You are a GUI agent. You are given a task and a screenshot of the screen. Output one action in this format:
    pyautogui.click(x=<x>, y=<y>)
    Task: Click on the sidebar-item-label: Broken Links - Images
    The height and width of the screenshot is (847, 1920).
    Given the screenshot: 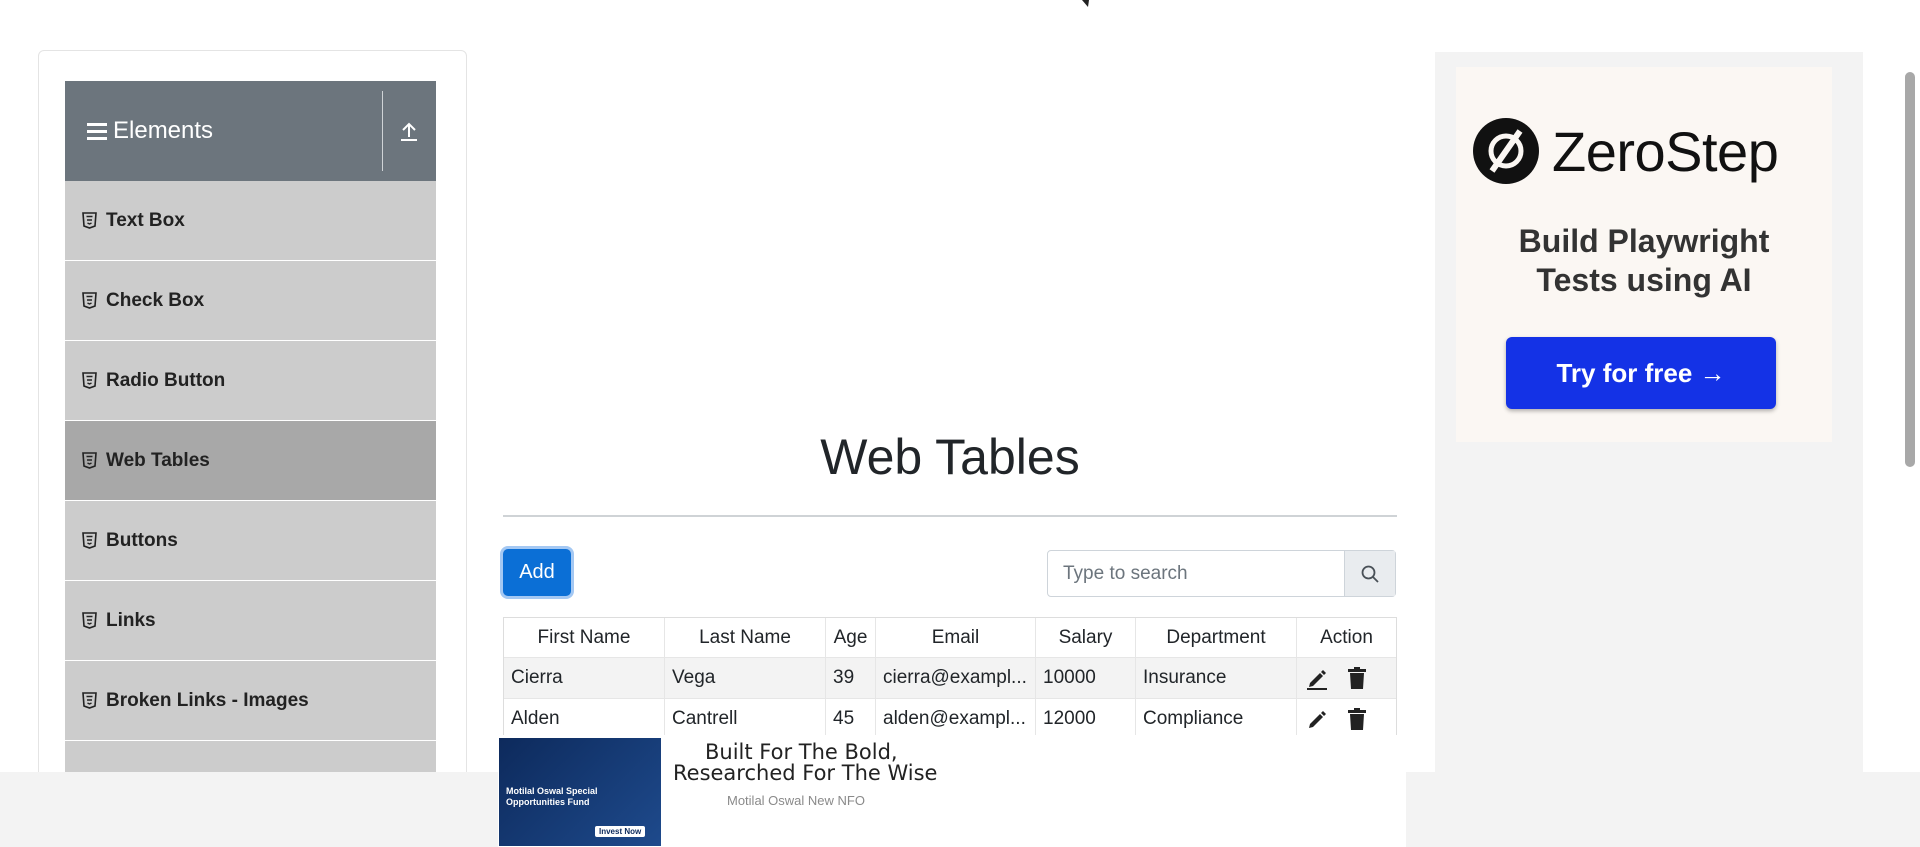 What is the action you would take?
    pyautogui.click(x=207, y=700)
    